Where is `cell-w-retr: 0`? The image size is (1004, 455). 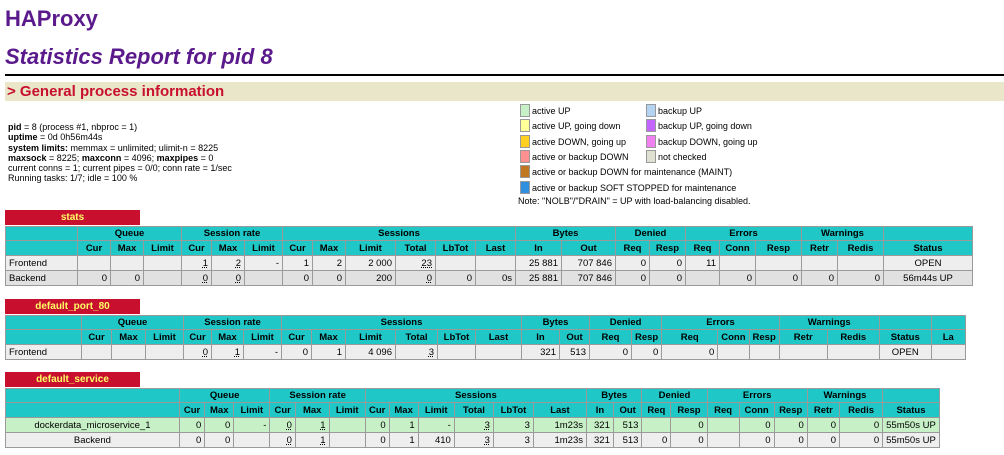 cell-w-retr: 0 is located at coordinates (823, 425).